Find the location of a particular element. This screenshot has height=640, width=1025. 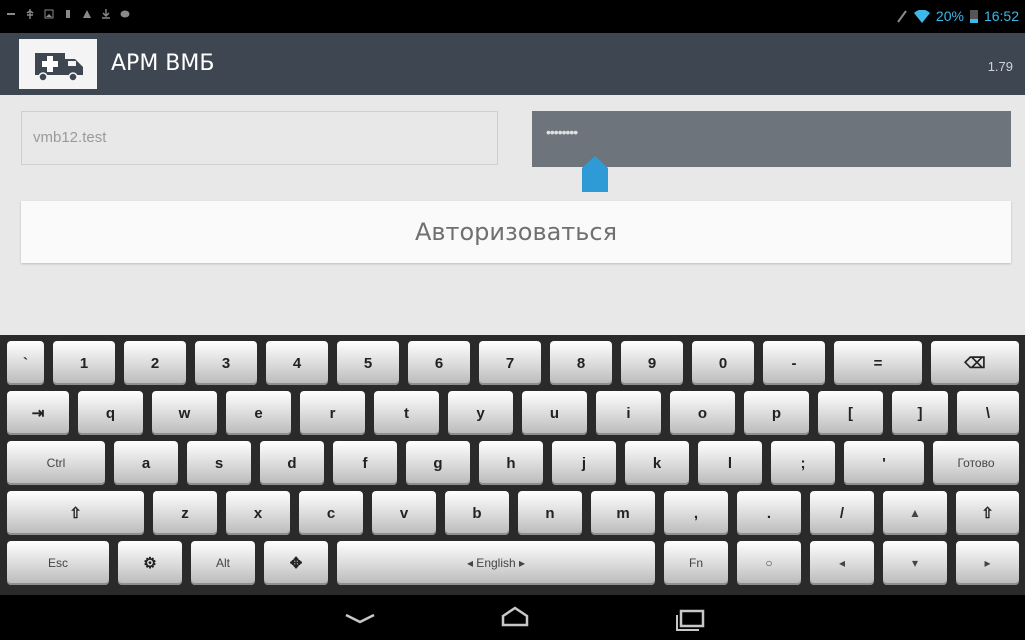

status-notifications is located at coordinates (68, 14).